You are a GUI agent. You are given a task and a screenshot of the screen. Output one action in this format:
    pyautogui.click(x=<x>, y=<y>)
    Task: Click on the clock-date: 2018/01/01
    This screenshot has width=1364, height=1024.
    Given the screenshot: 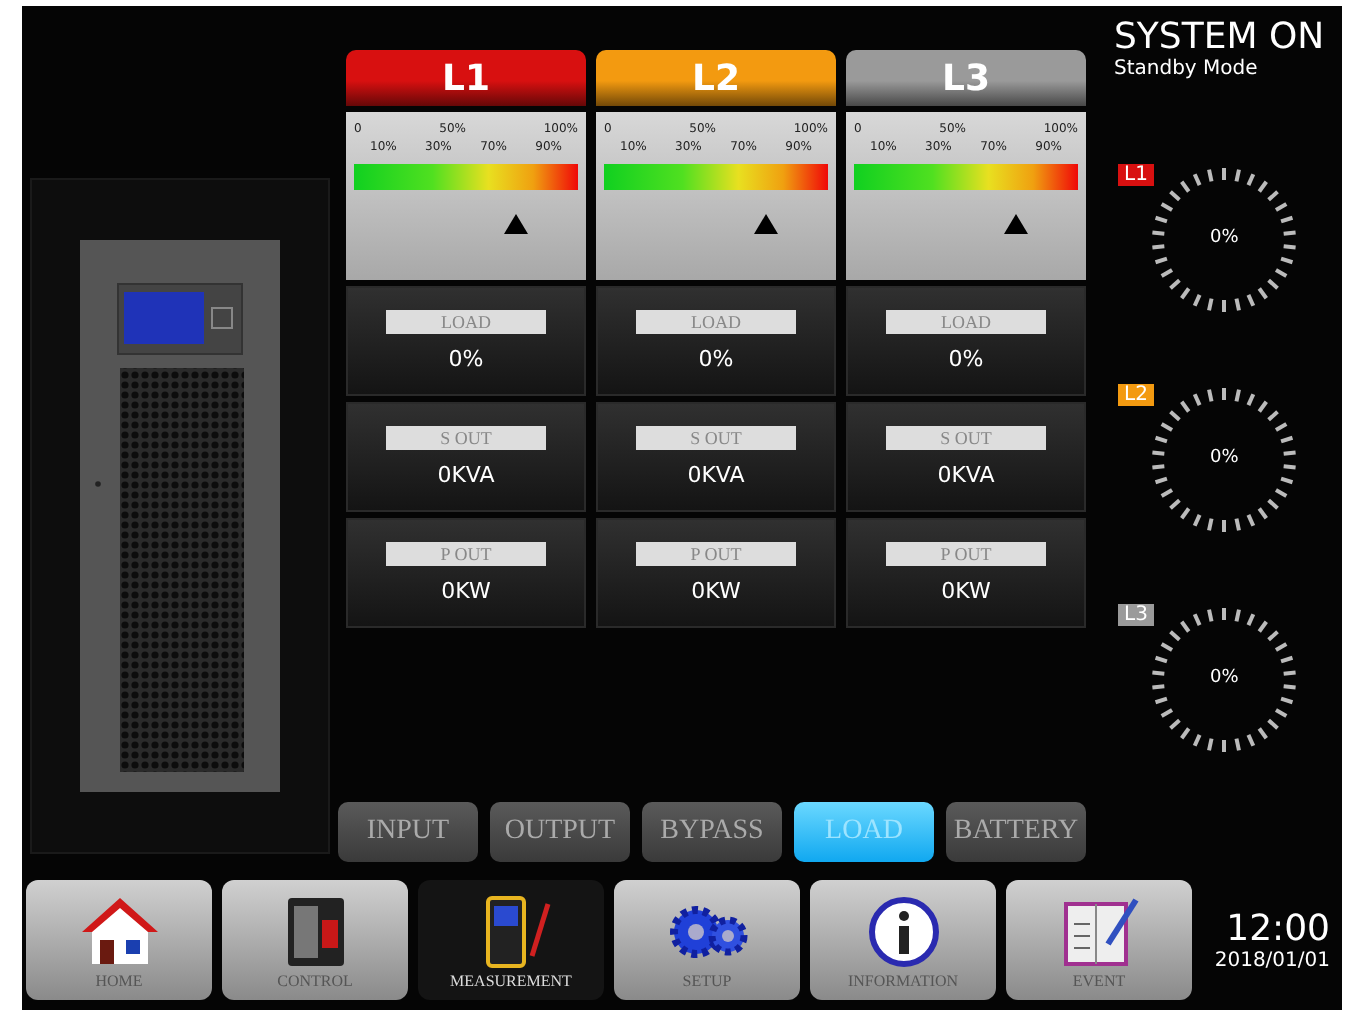 What is the action you would take?
    pyautogui.click(x=1272, y=961)
    